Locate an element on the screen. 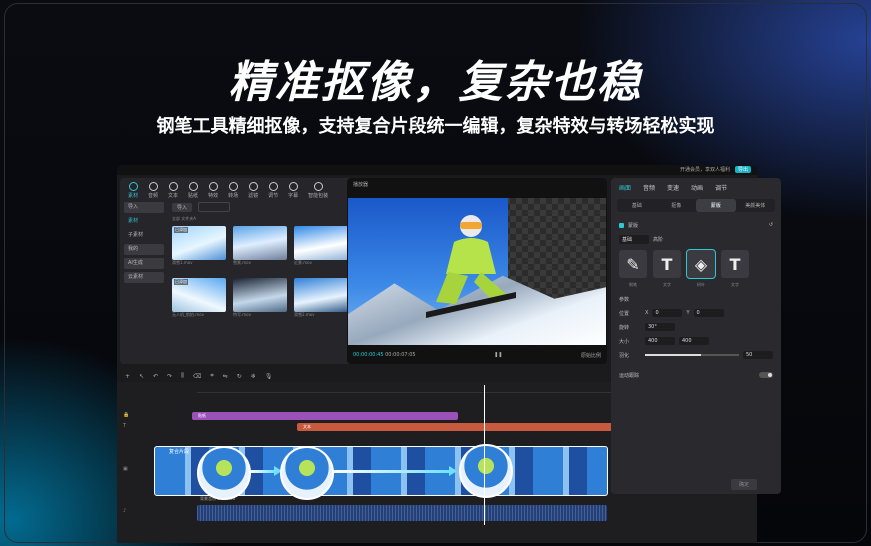 The image size is (871, 546). sidebar-item-media: 素材 is located at coordinates (144, 221).